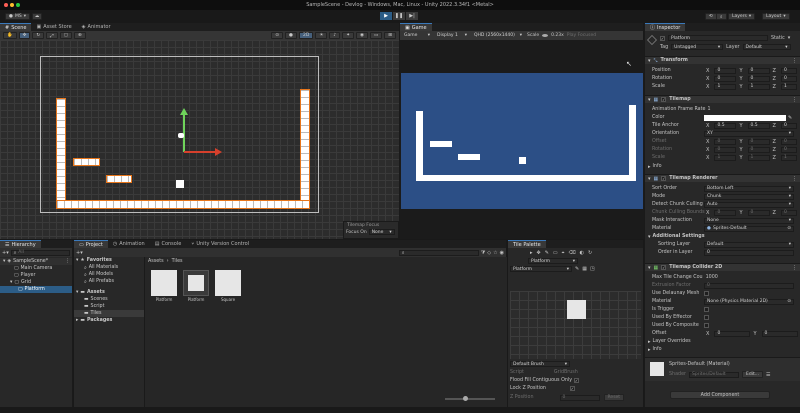 The image size is (800, 413). I want to click on tab-inspector: ⓘ Inspector, so click(665, 27).